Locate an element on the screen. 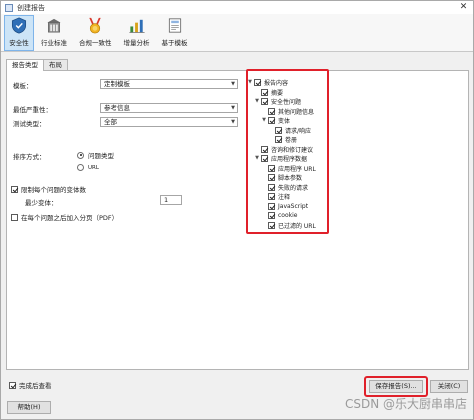 Image resolution: width=474 pixels, height=420 pixels. app-icon is located at coordinates (9, 7).